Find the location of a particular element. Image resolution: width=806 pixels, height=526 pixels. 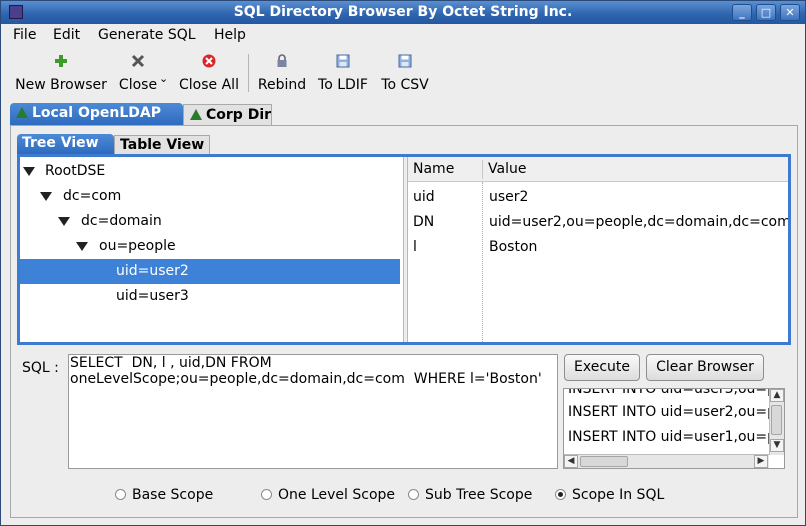

tree-node-label: uid=user3 is located at coordinates (152, 296).